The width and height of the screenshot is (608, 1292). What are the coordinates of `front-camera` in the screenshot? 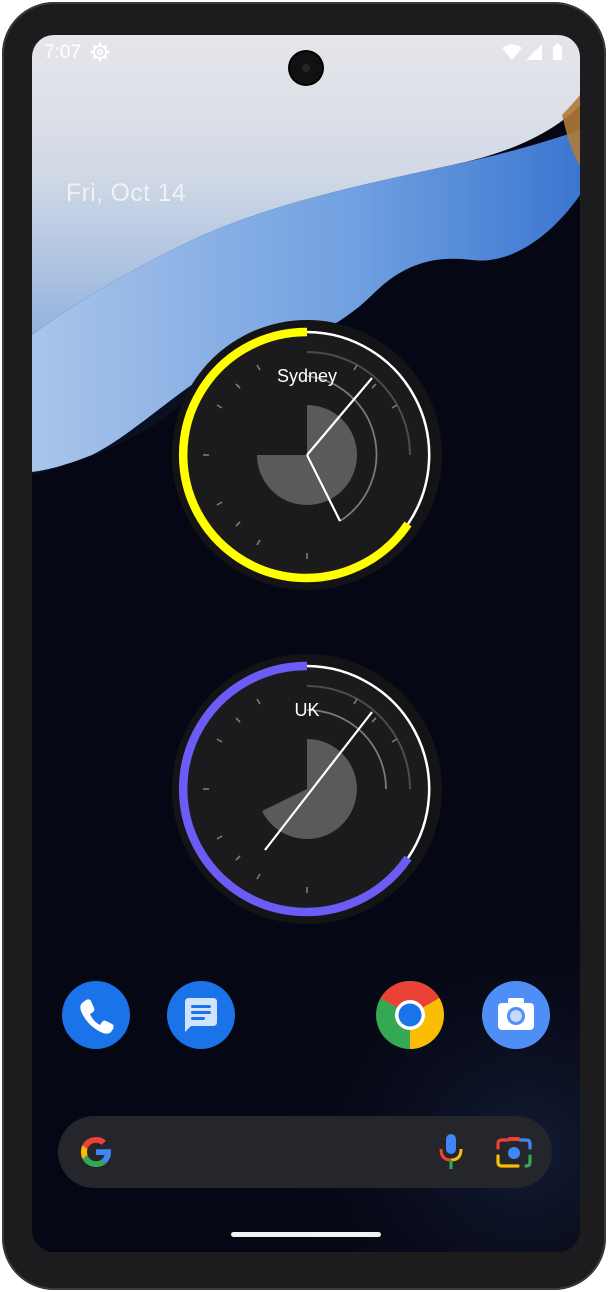 It's located at (306, 68).